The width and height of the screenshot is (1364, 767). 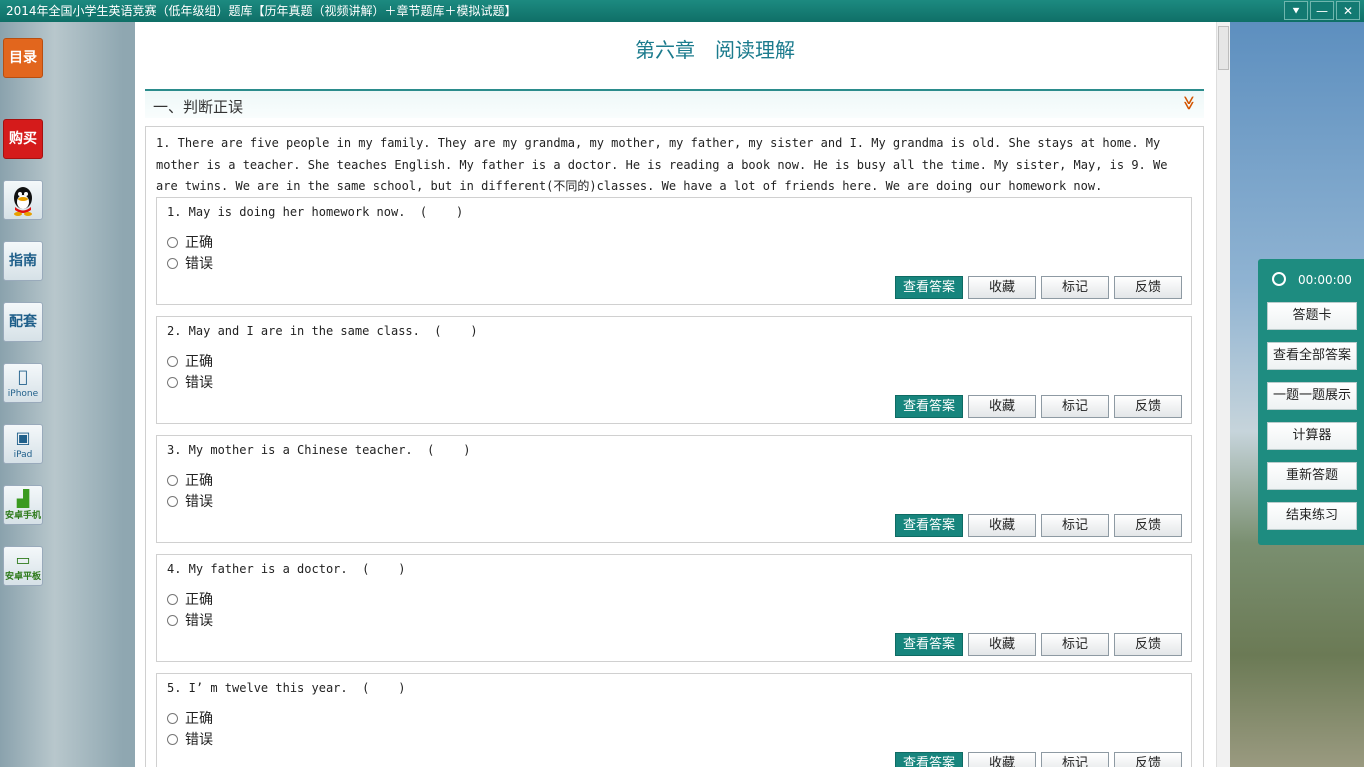 I want to click on dropdown-icon: ⯆, so click(x=1296, y=10).